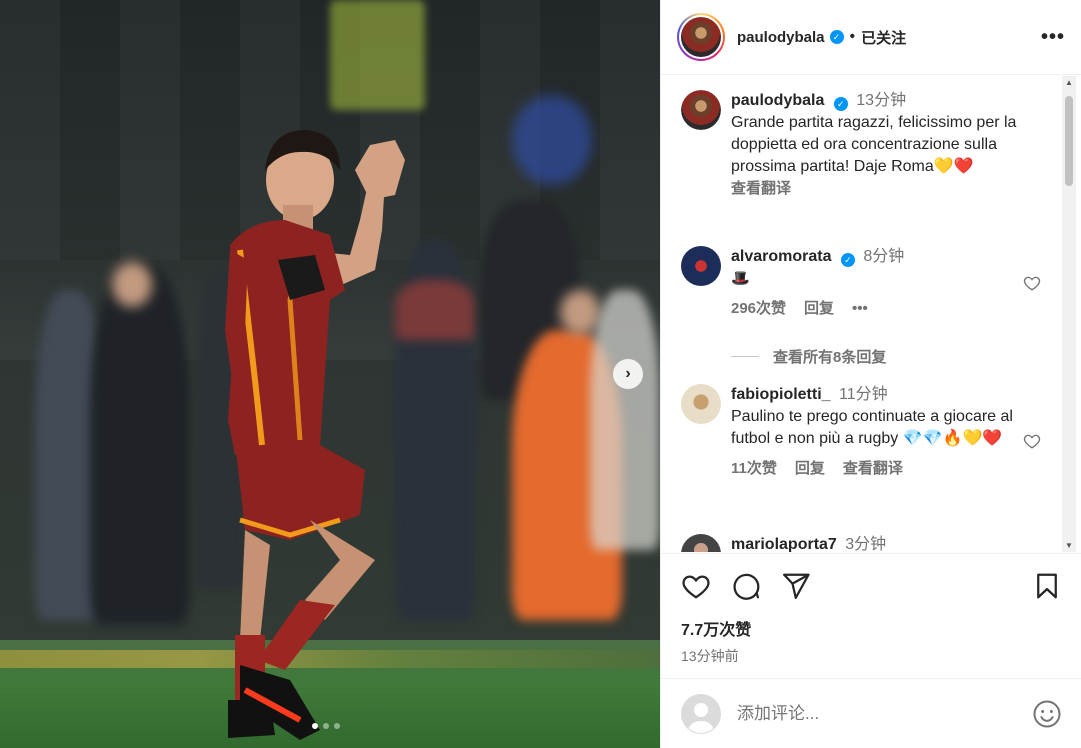 The height and width of the screenshot is (748, 1081). Describe the element at coordinates (784, 544) in the screenshot. I see `commenter-username: mariolaporta7` at that location.